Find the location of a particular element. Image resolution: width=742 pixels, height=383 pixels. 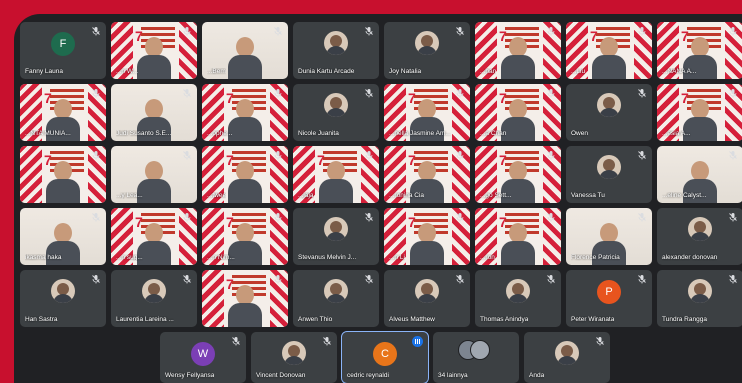

participant-name: alexander donovan is located at coordinates (690, 257).